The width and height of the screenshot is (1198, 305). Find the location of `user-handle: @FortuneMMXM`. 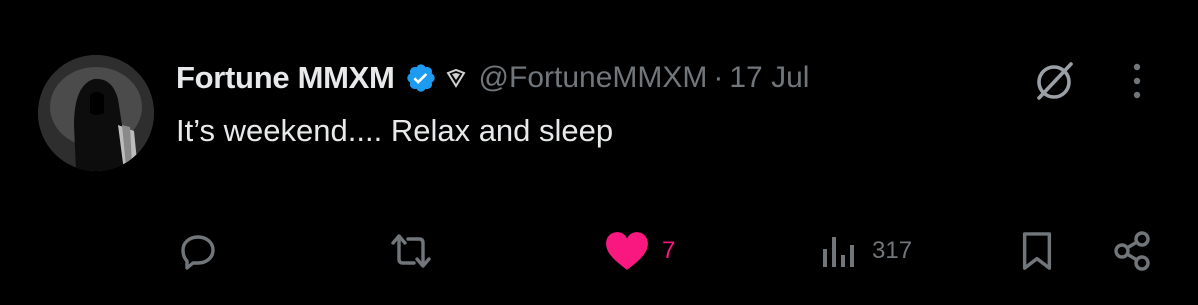

user-handle: @FortuneMMXM is located at coordinates (593, 78).